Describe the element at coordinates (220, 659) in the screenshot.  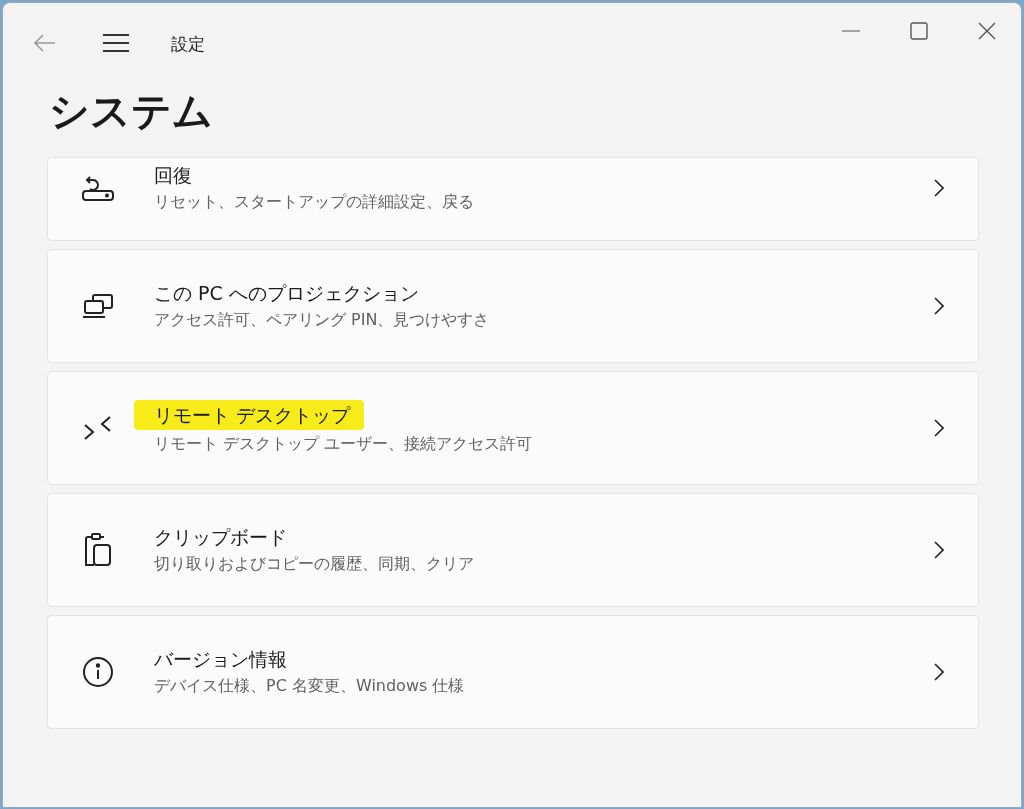
I see `item-title: バージョン情報` at that location.